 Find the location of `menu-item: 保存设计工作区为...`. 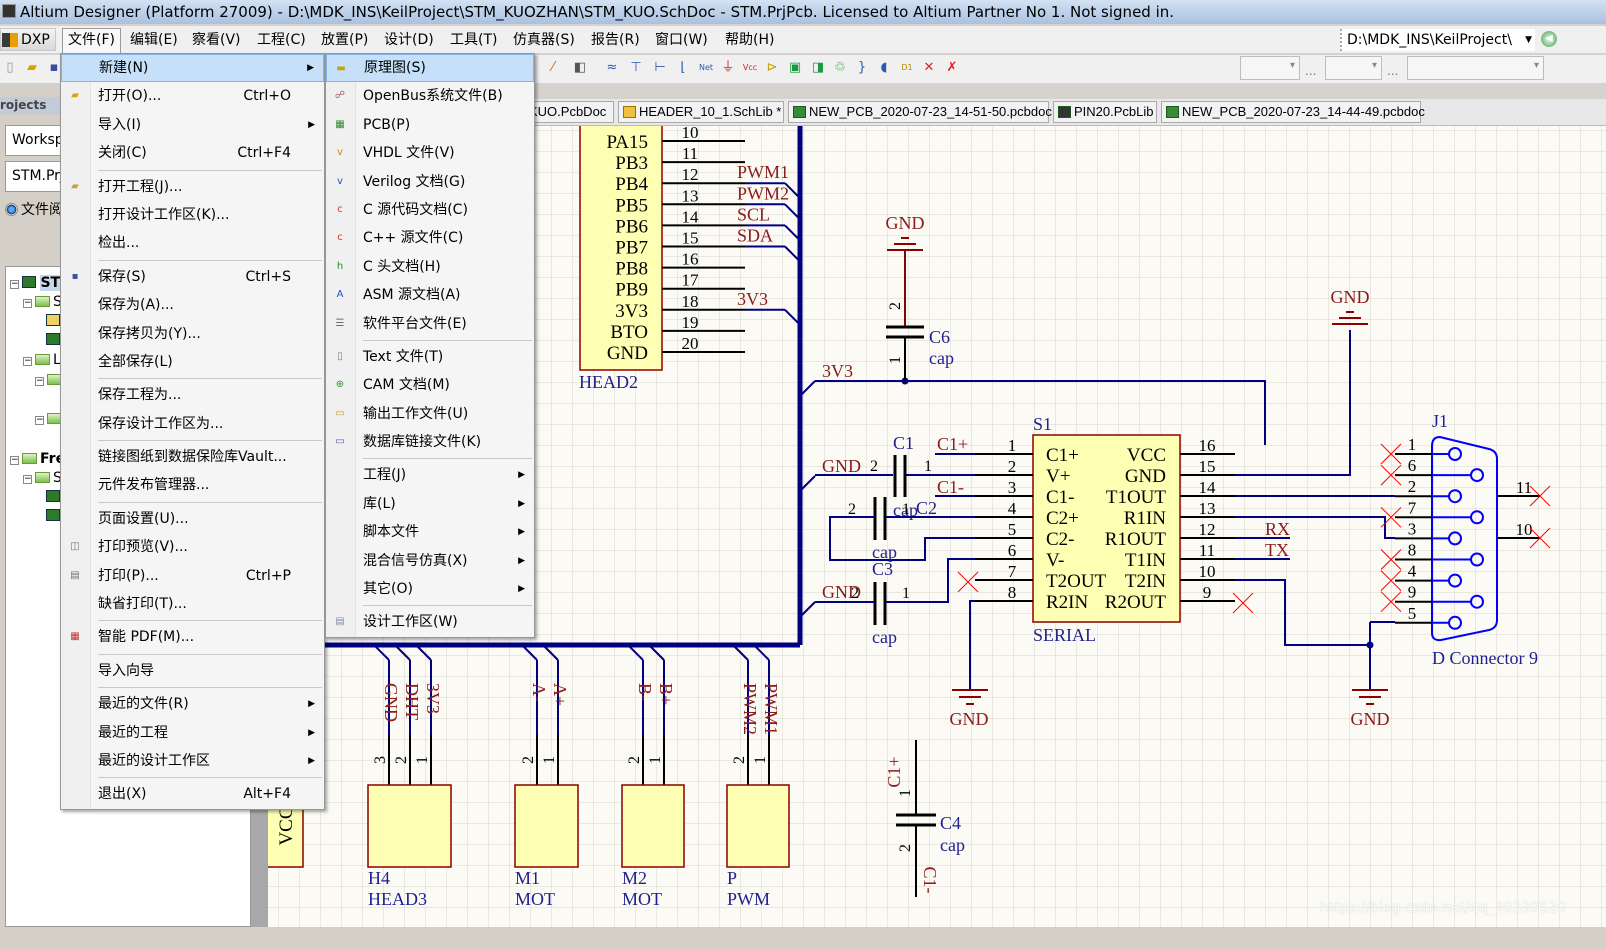

menu-item: 保存设计工作区为... is located at coordinates (192, 424).